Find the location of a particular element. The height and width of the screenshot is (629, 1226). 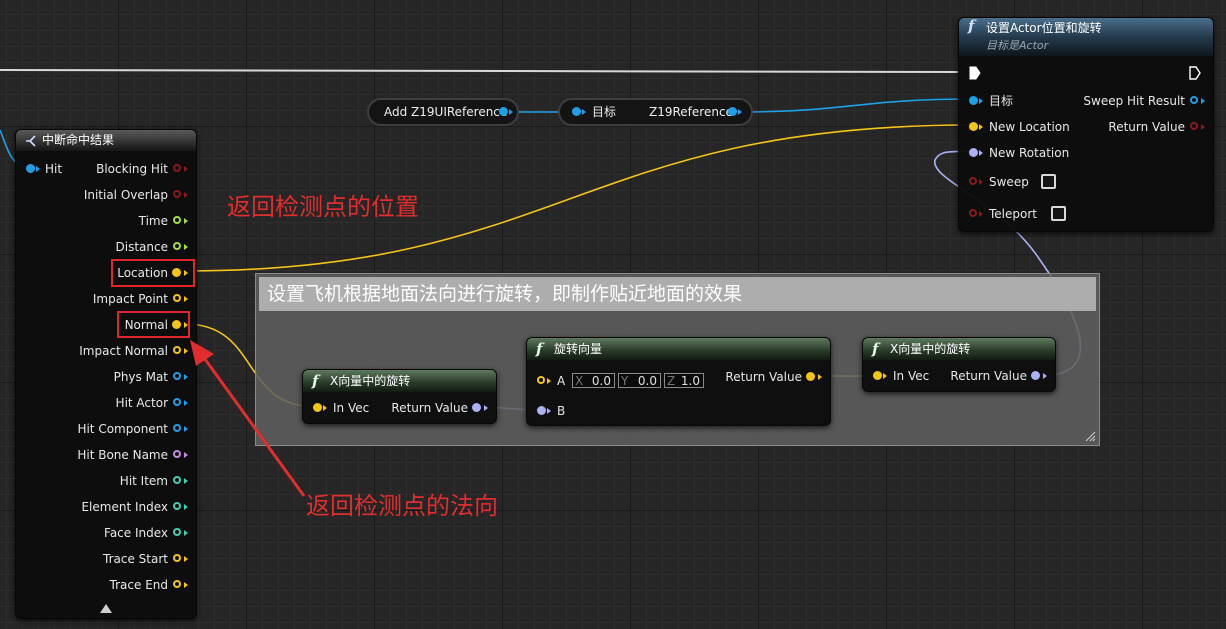

rotation-from-x-vector-node-1: f X向量中的旋转 In Vec Return Value is located at coordinates (399, 396).